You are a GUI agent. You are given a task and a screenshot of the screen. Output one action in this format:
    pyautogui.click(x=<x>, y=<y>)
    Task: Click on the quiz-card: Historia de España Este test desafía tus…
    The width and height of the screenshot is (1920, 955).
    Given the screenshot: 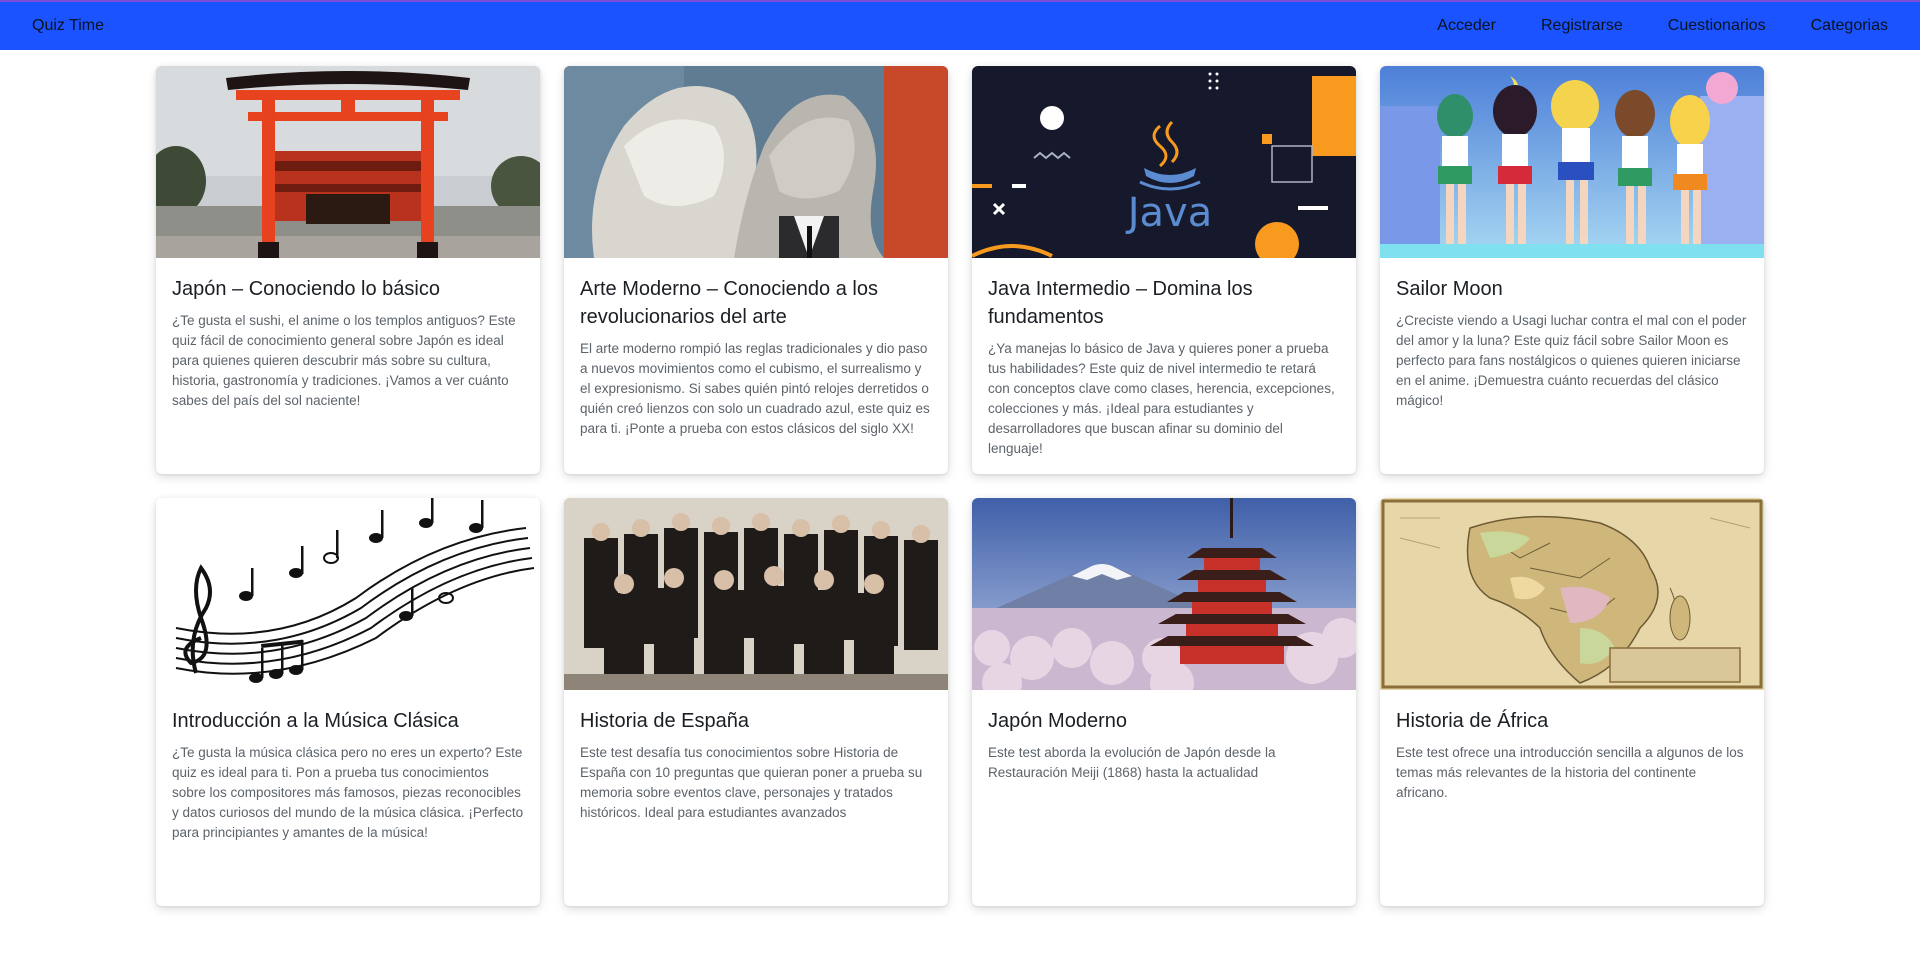 What is the action you would take?
    pyautogui.click(x=756, y=702)
    